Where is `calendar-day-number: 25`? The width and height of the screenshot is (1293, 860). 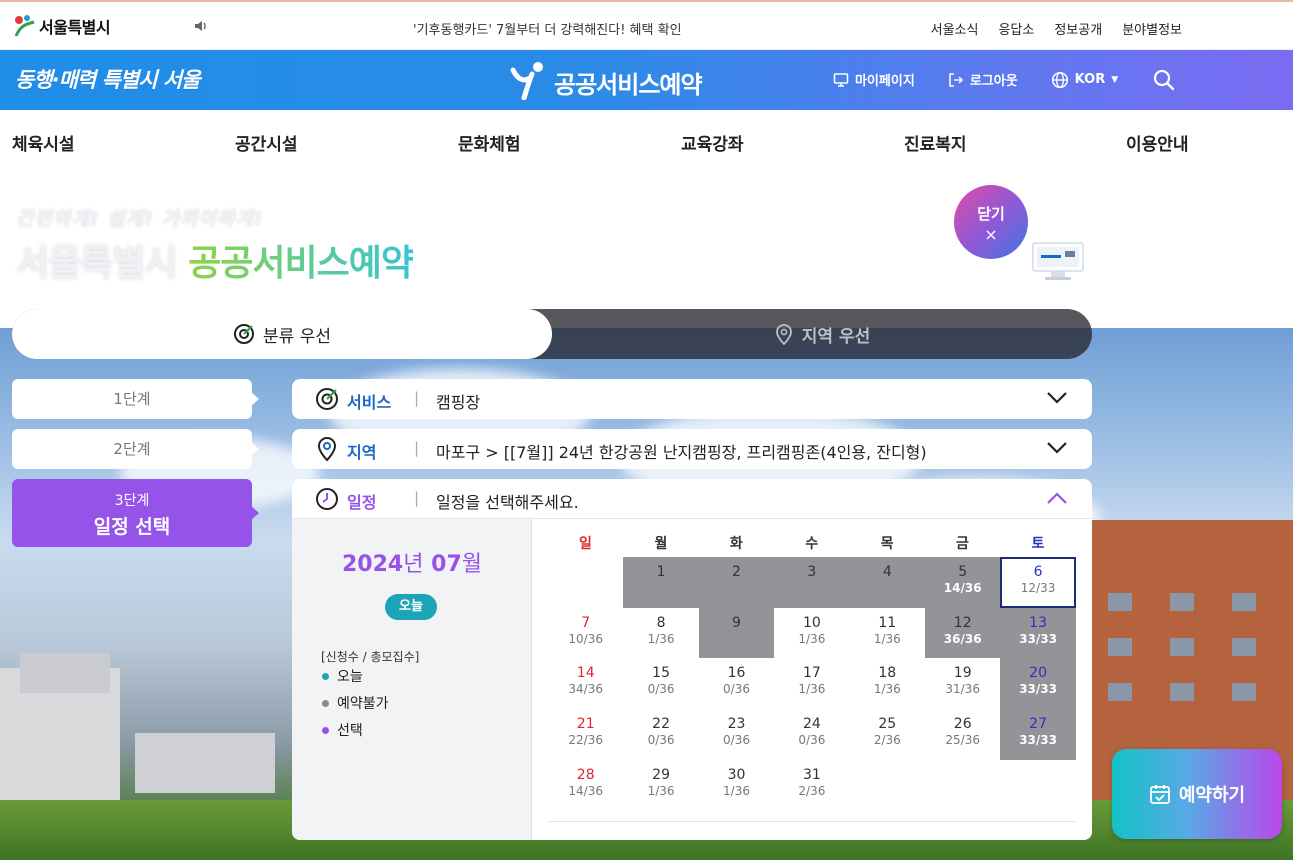
calendar-day-number: 25 is located at coordinates (887, 724).